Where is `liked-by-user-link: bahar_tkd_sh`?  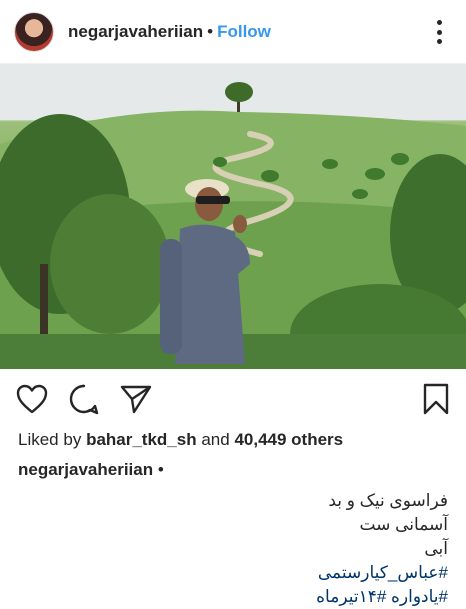
liked-by-user-link: bahar_tkd_sh is located at coordinates (141, 439).